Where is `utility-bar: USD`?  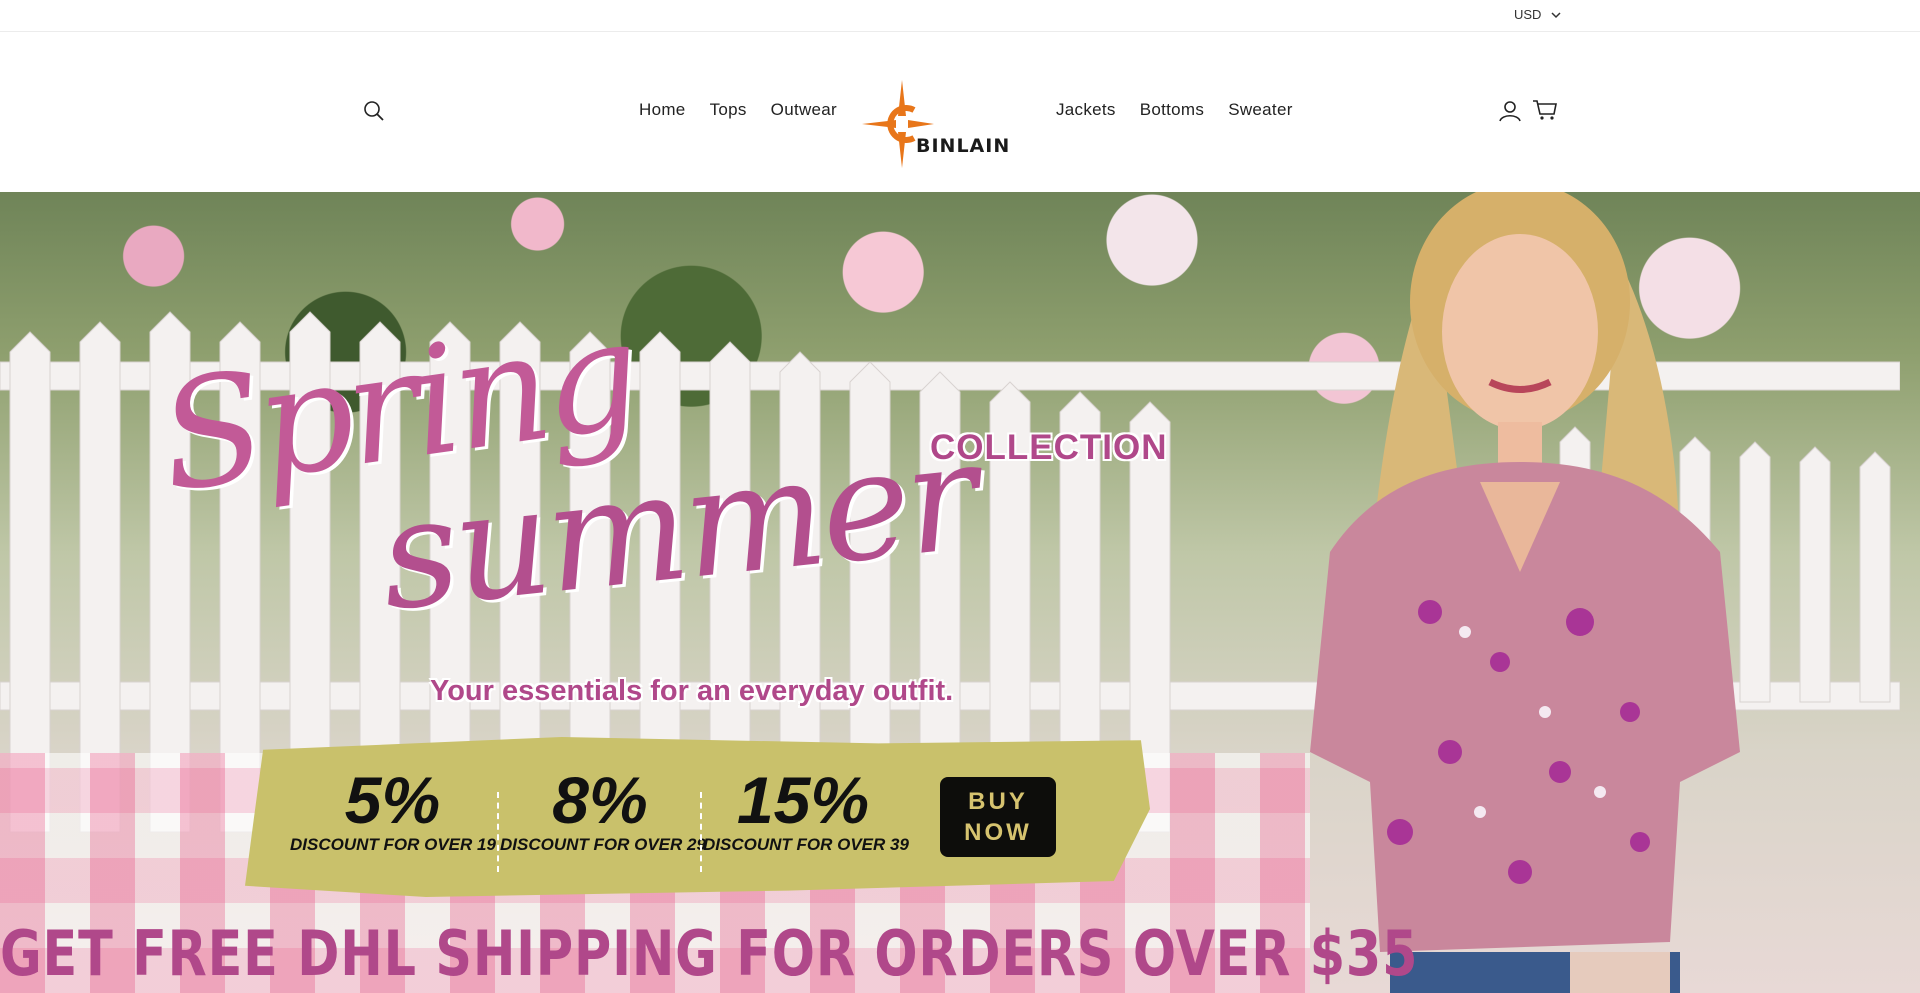
utility-bar: USD is located at coordinates (960, 16).